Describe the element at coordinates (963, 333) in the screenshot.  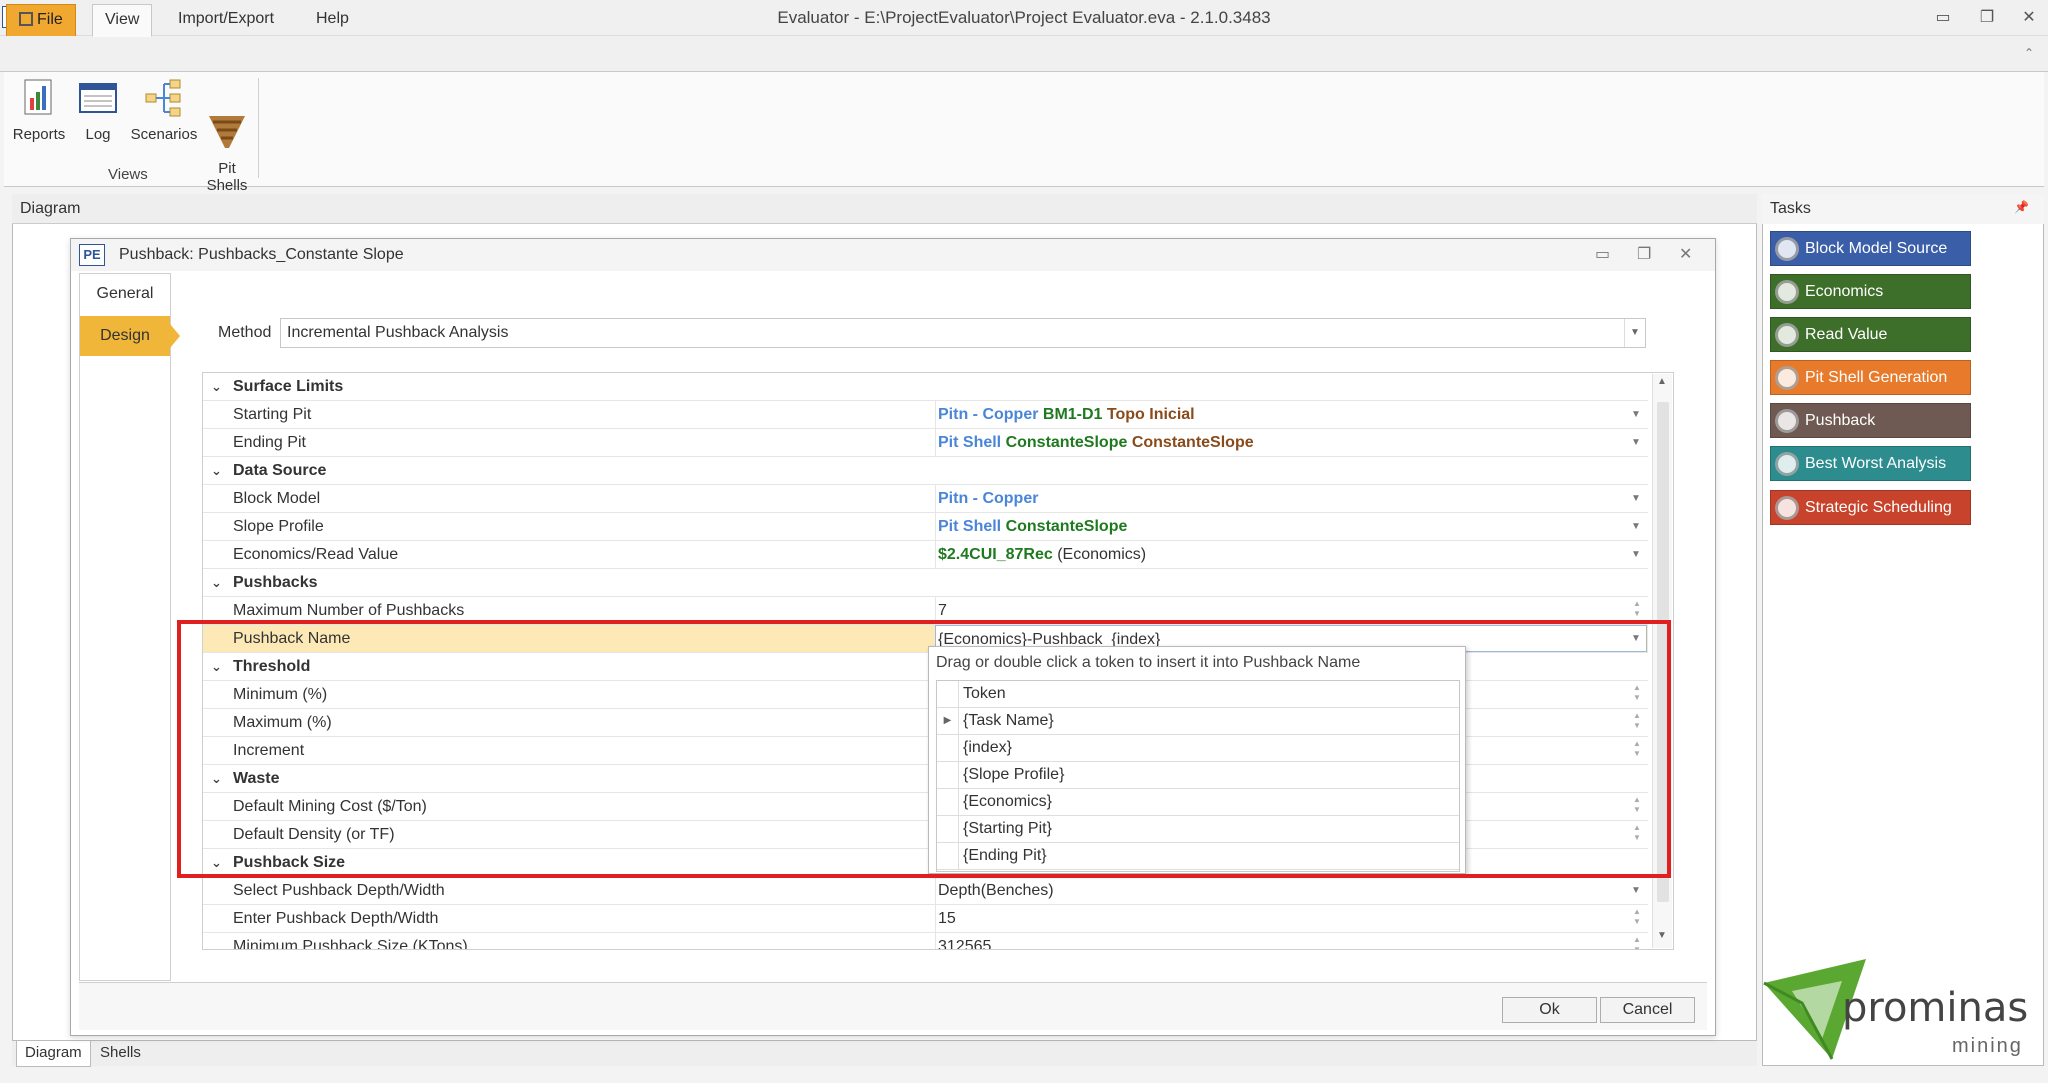
I see `method-select: Incremental Pushback Analysis` at that location.